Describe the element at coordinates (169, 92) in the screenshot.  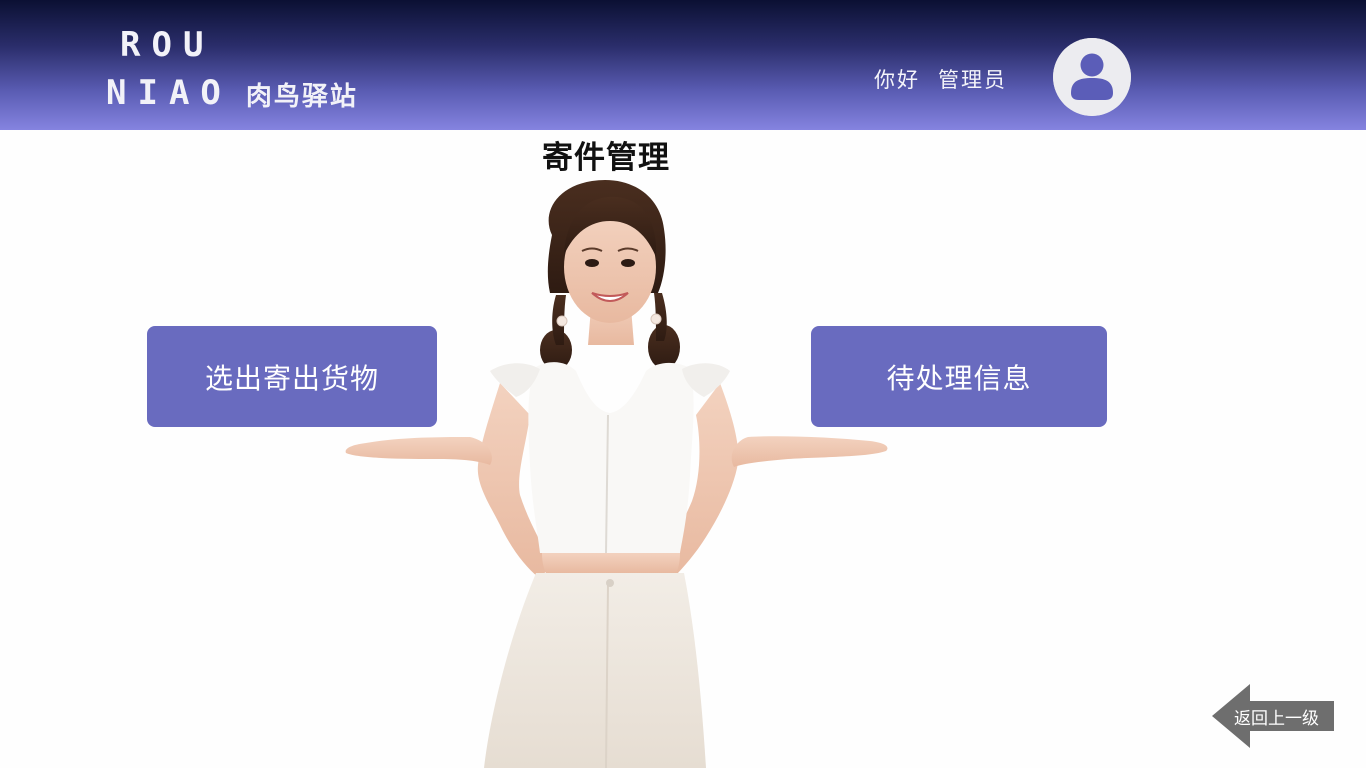
I see `logo-line-2: NIAO` at that location.